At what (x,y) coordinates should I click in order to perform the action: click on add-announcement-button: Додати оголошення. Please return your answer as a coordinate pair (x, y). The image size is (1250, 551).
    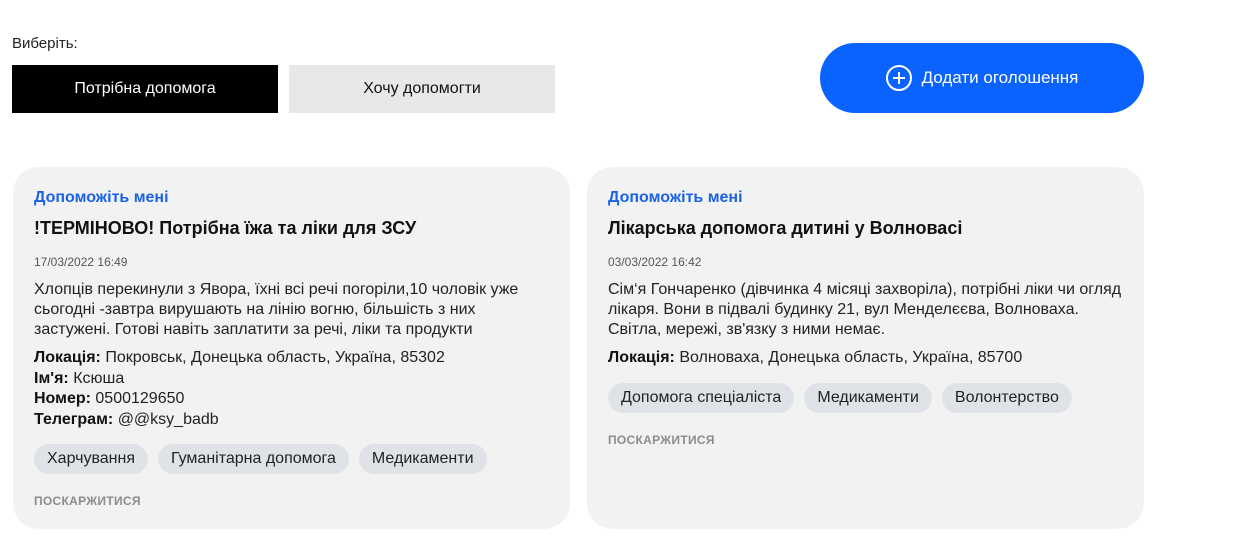
    Looking at the image, I should click on (982, 78).